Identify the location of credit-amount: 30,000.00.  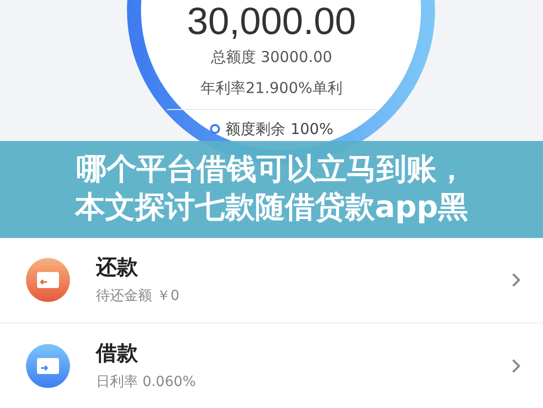
(271, 22).